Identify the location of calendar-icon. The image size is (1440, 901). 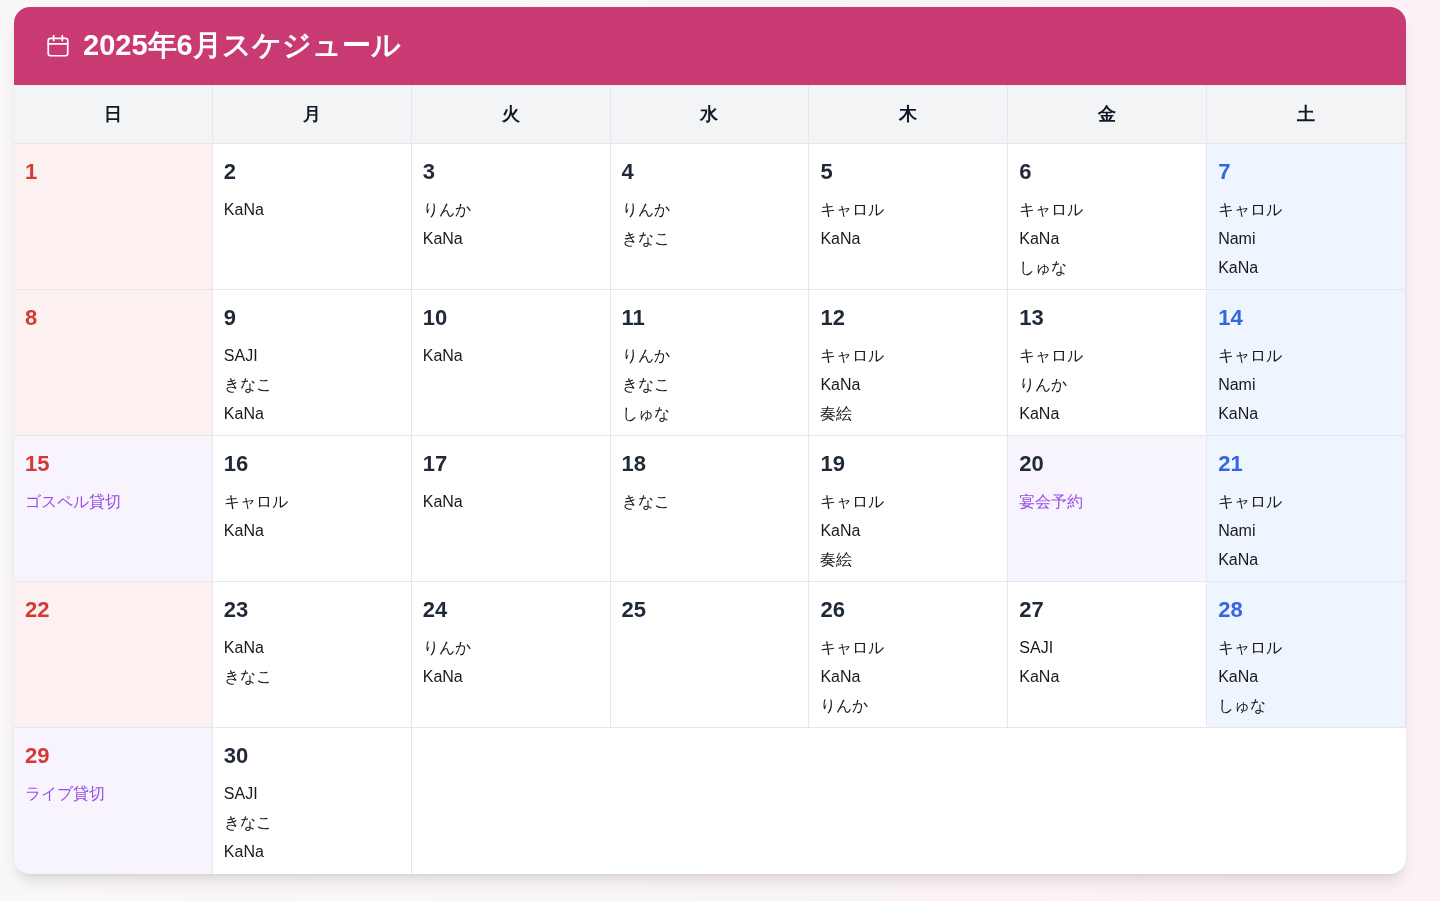
(58, 46).